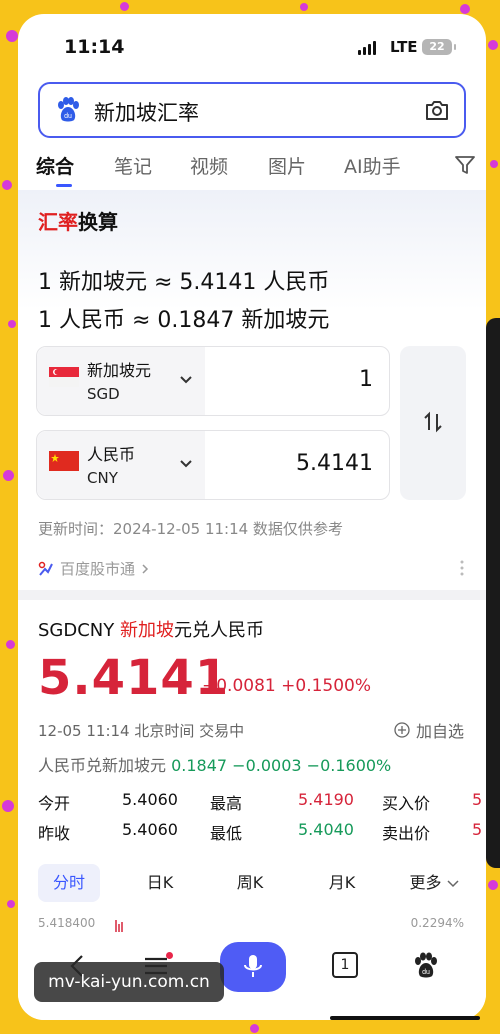  Describe the element at coordinates (55, 165) in the screenshot. I see `tab-all: 综合` at that location.